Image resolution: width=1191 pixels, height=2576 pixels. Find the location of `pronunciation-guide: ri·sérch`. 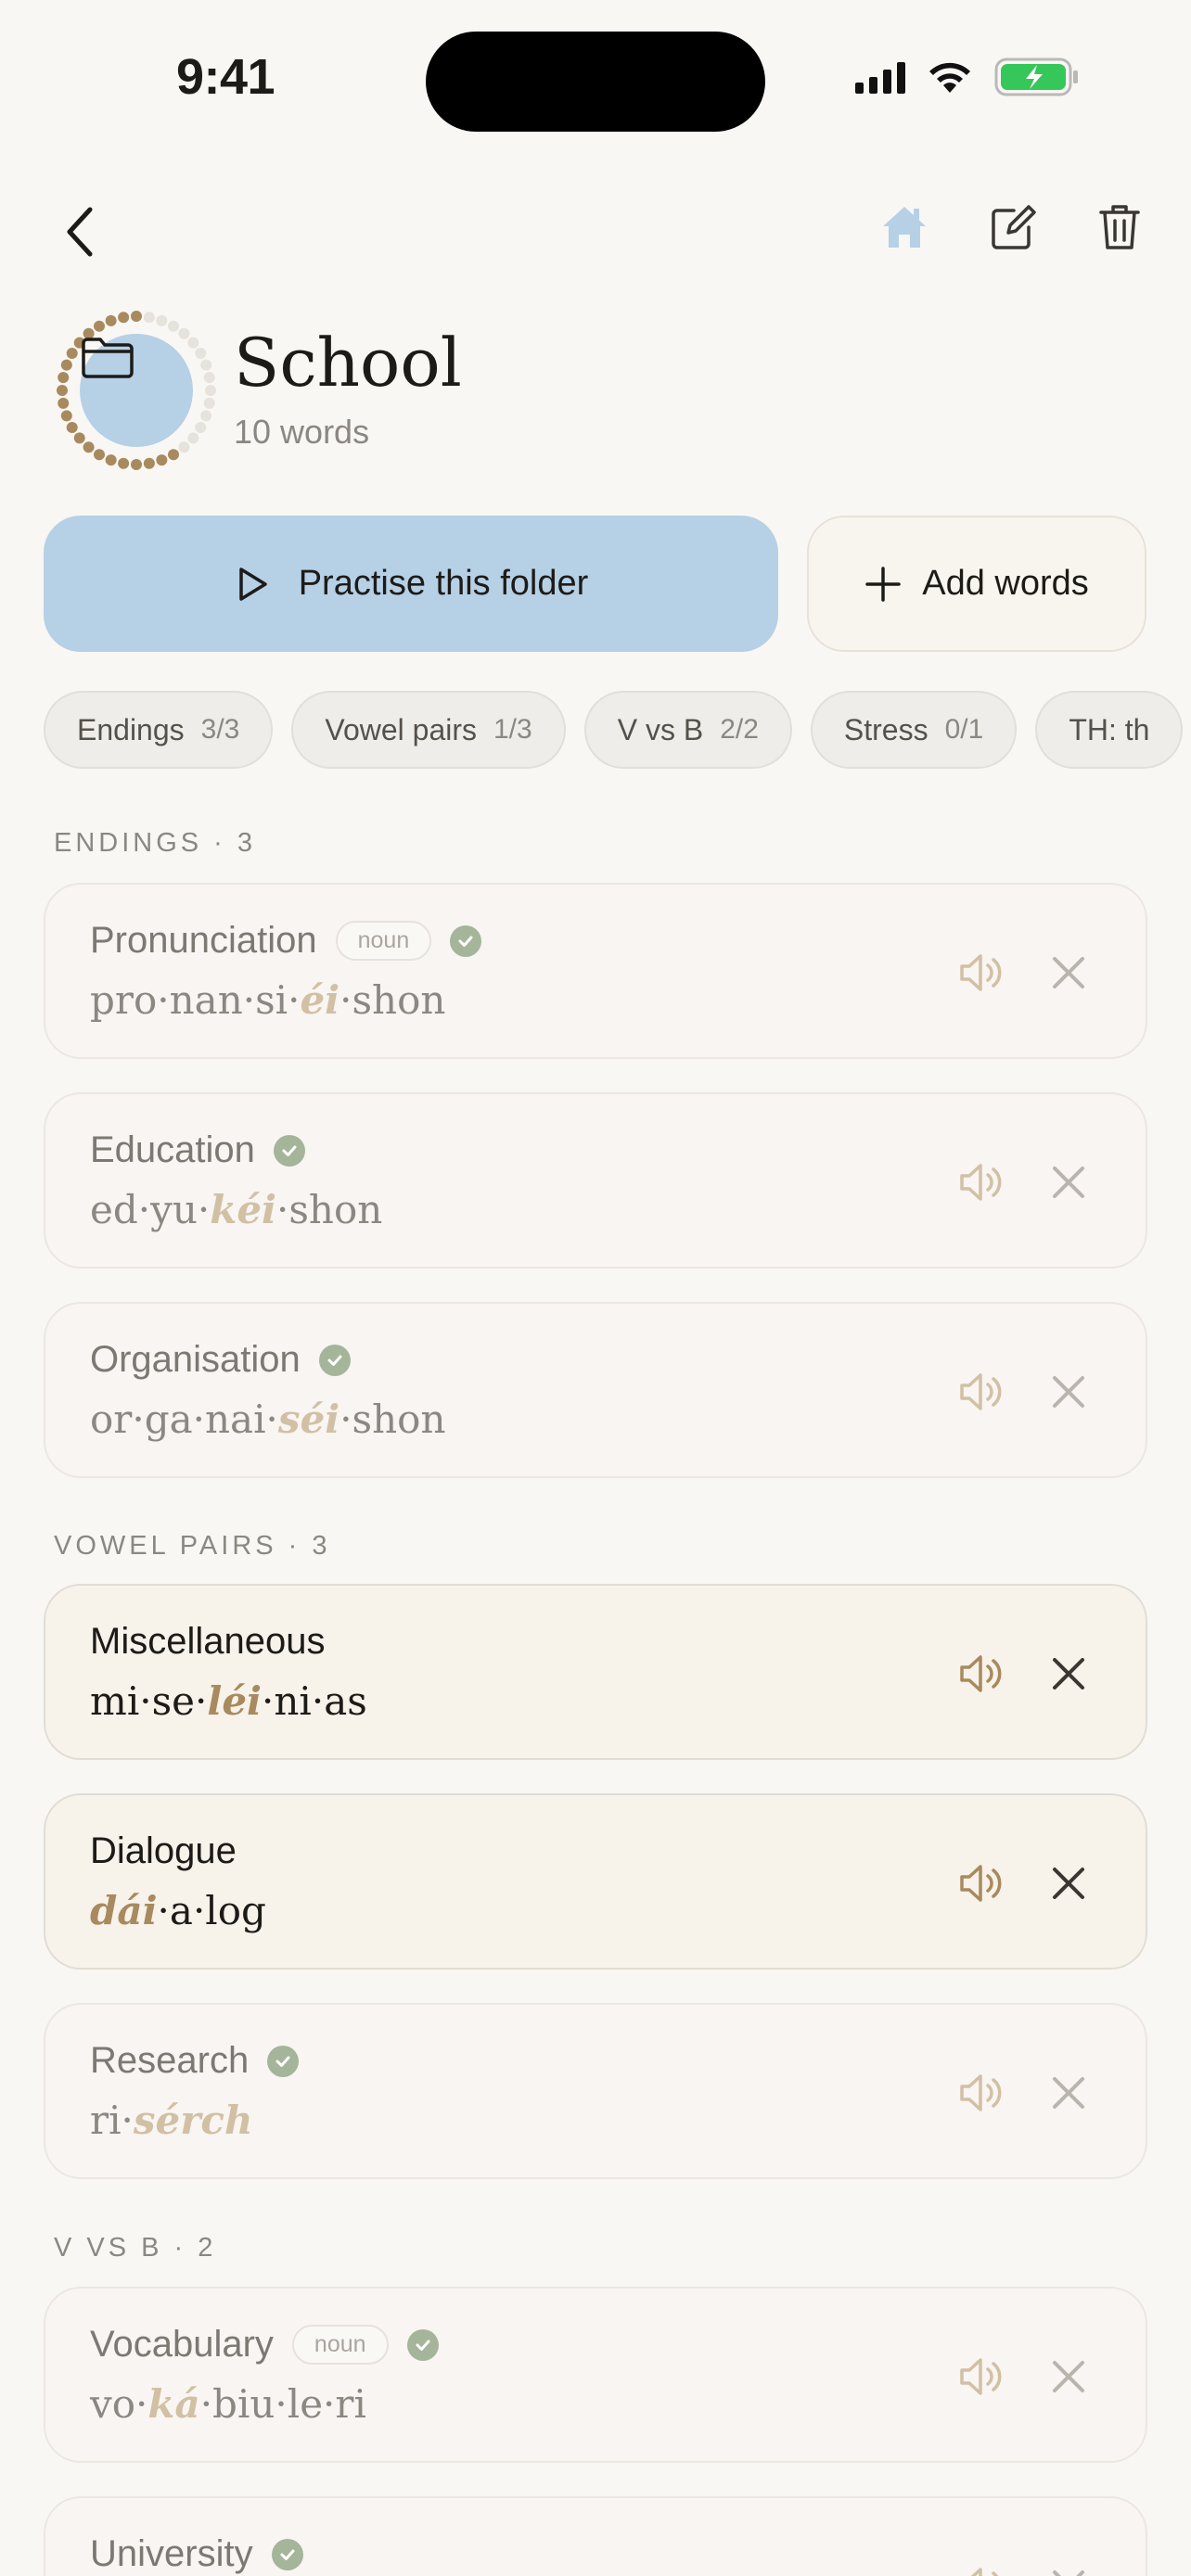

pronunciation-guide: ri·sérch is located at coordinates (171, 2120).